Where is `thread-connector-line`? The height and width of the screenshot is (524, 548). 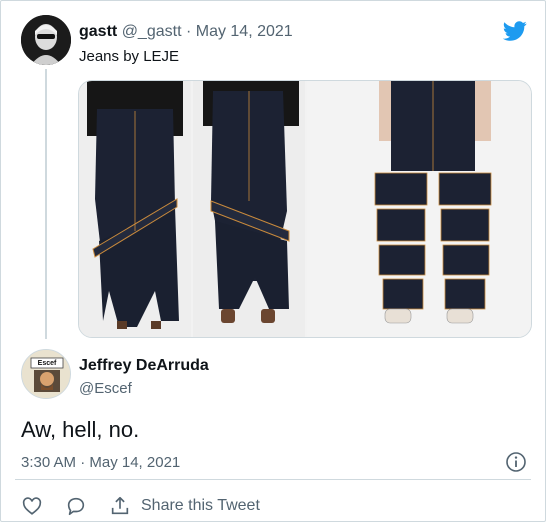
thread-connector-line is located at coordinates (46, 204).